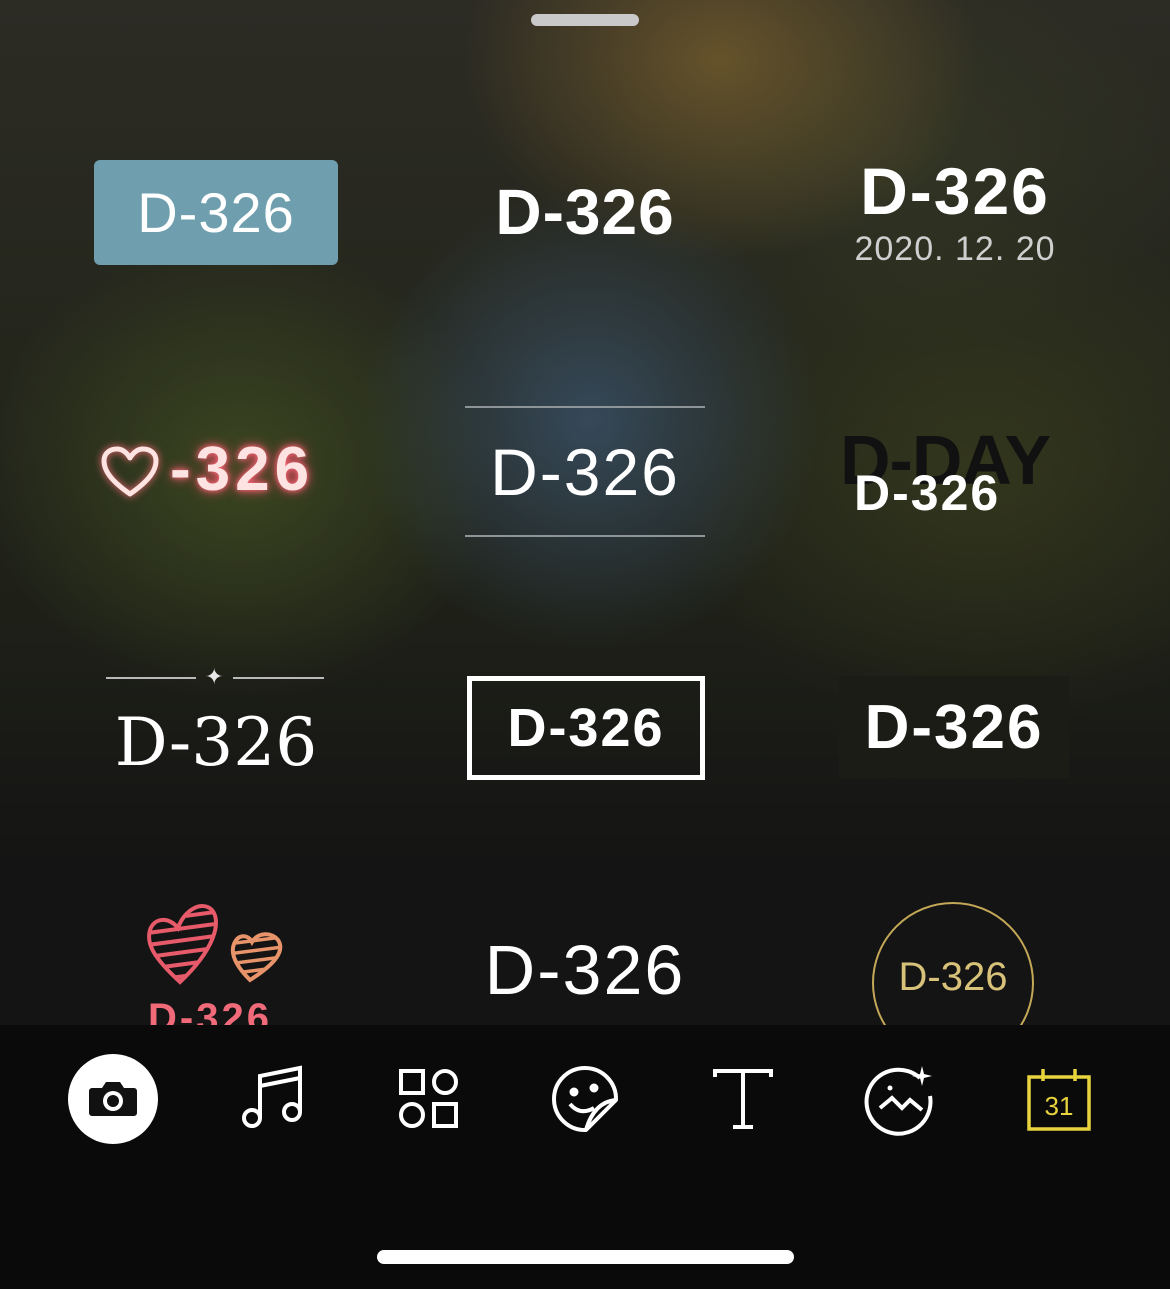  I want to click on sticker-circle: D-326, so click(953, 963).